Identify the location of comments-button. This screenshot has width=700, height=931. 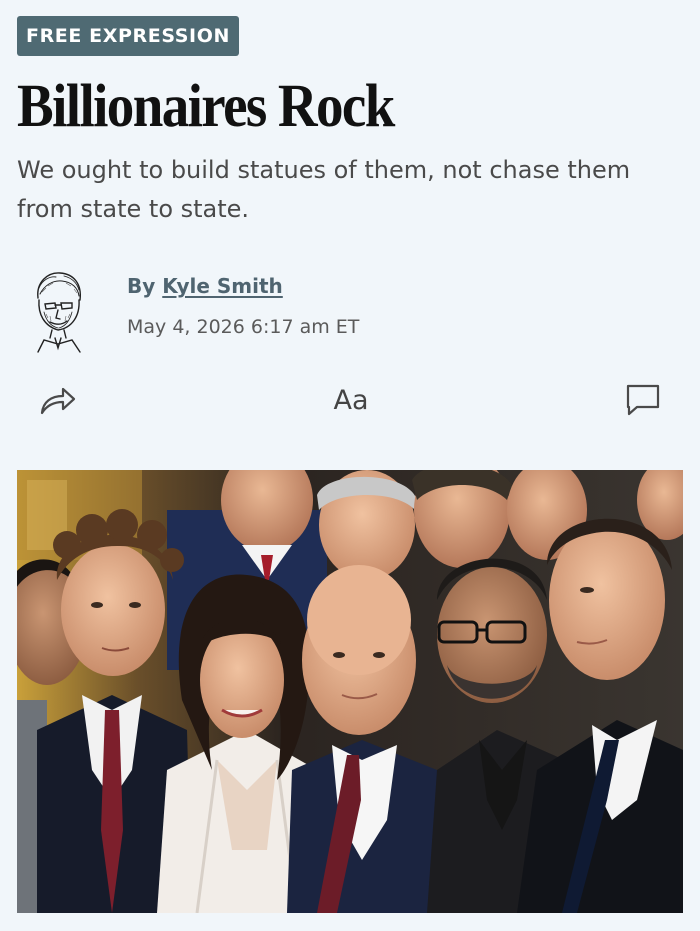
(643, 400).